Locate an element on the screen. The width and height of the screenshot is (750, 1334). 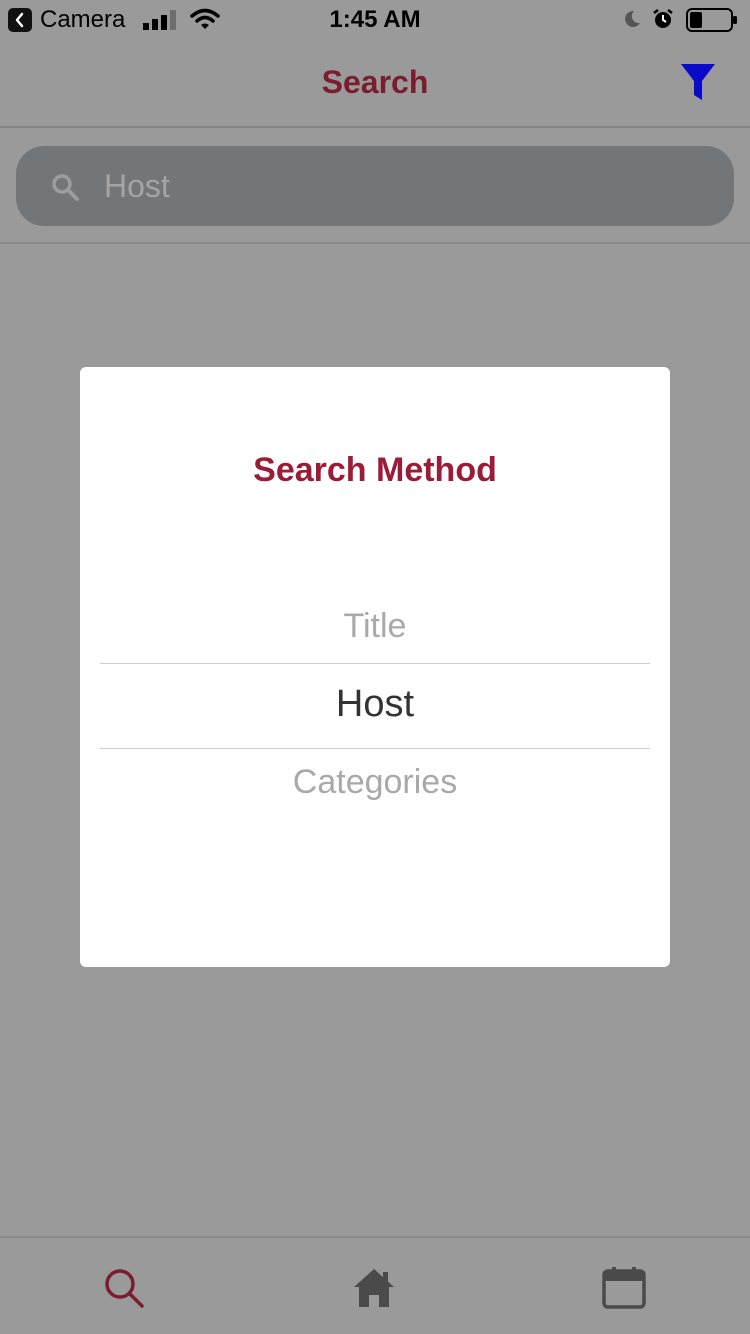
status-bar: Camera 1:45 AM is located at coordinates (375, 20).